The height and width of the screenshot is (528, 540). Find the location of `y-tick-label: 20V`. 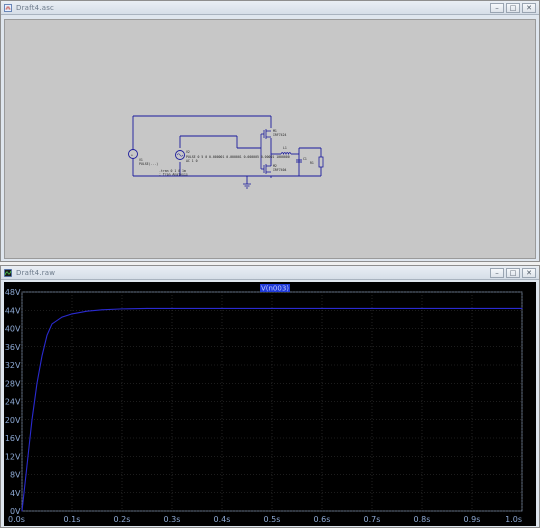

y-tick-label: 20V is located at coordinates (13, 420).